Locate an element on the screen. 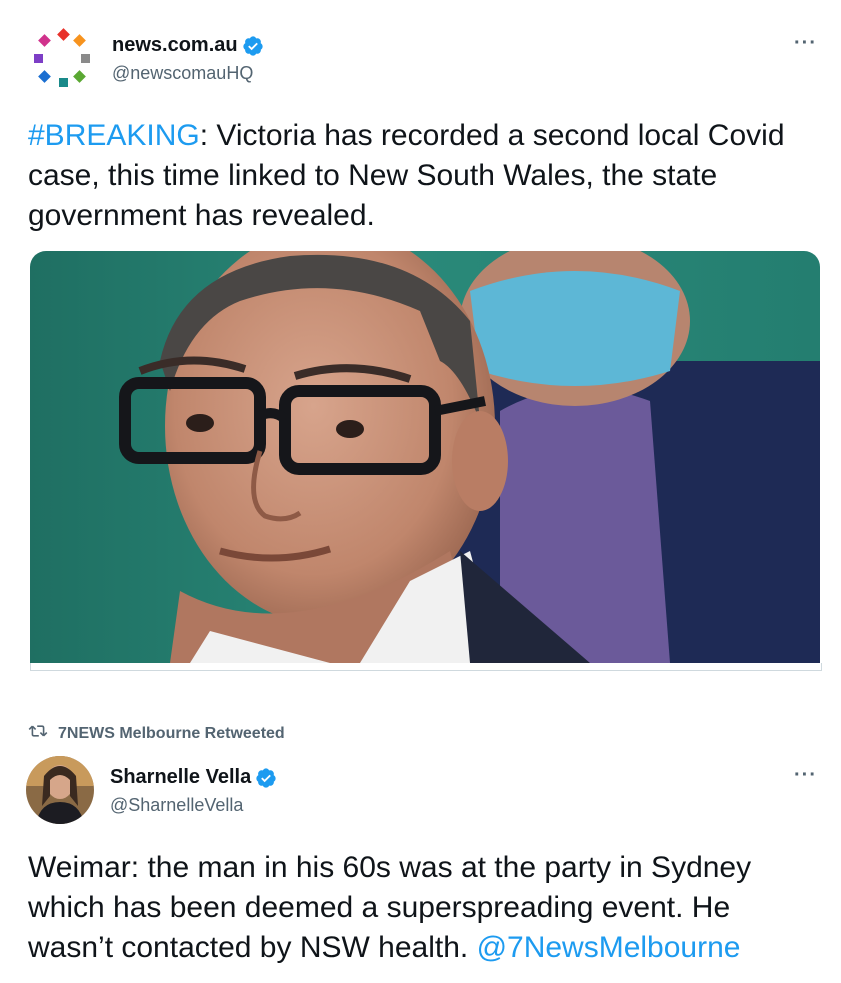 The width and height of the screenshot is (841, 983). profile-photo is located at coordinates (60, 790).